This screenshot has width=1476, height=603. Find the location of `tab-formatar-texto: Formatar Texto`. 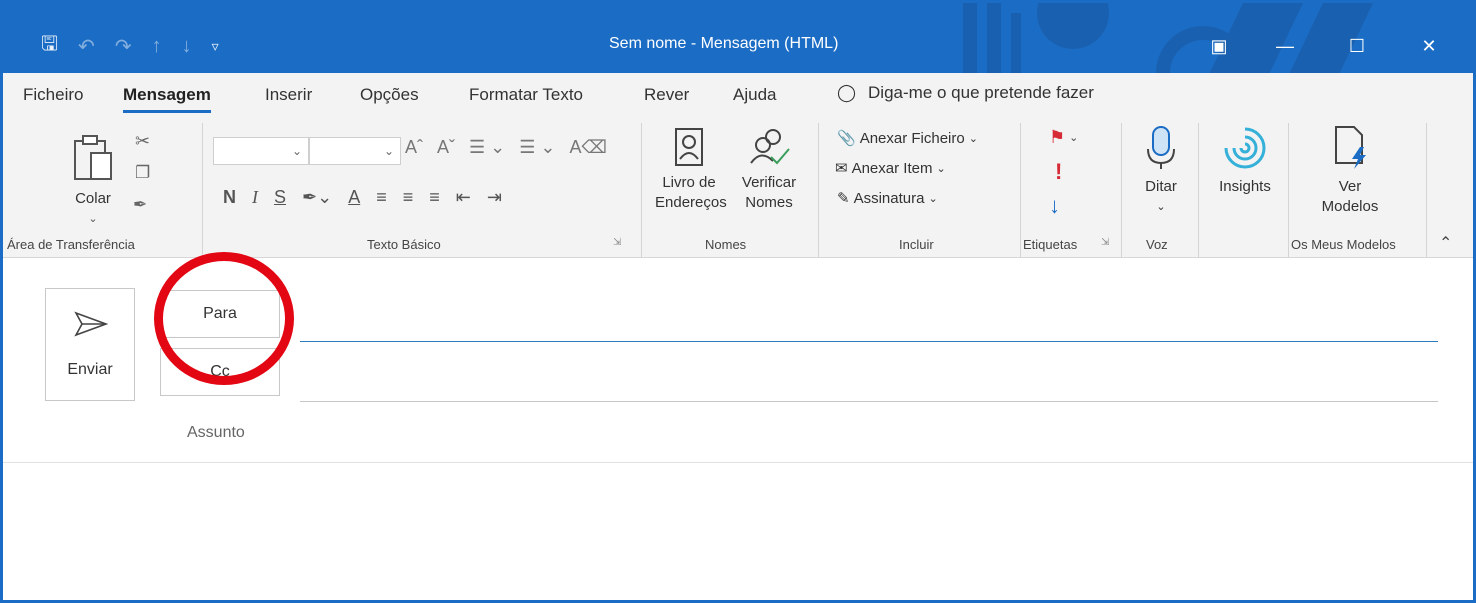

tab-formatar-texto: Formatar Texto is located at coordinates (526, 95).